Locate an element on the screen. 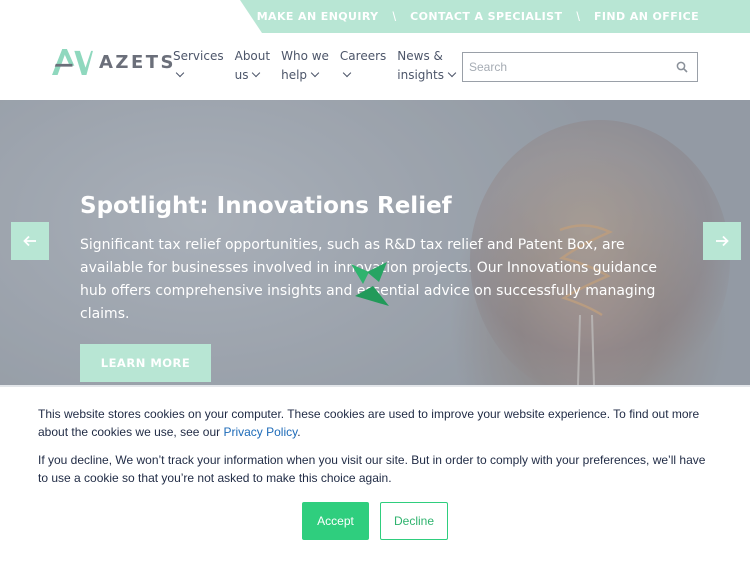  cookie-message-end: . is located at coordinates (299, 431).